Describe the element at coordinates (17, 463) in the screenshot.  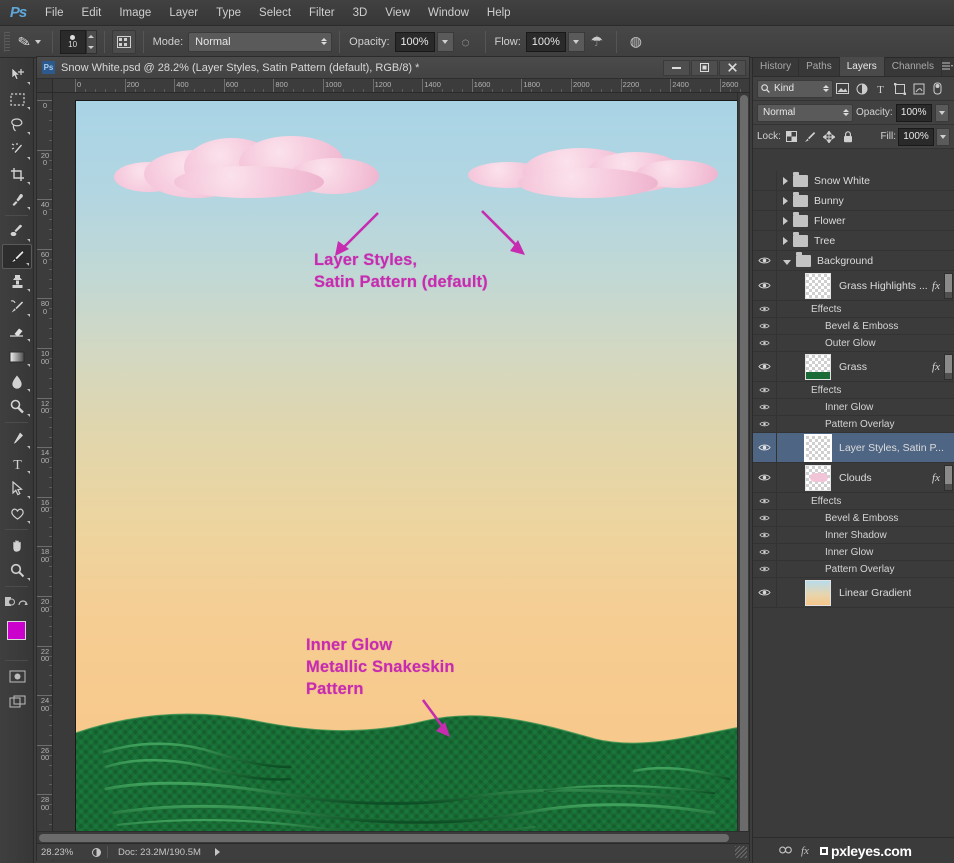
I see `type-tool: T` at that location.